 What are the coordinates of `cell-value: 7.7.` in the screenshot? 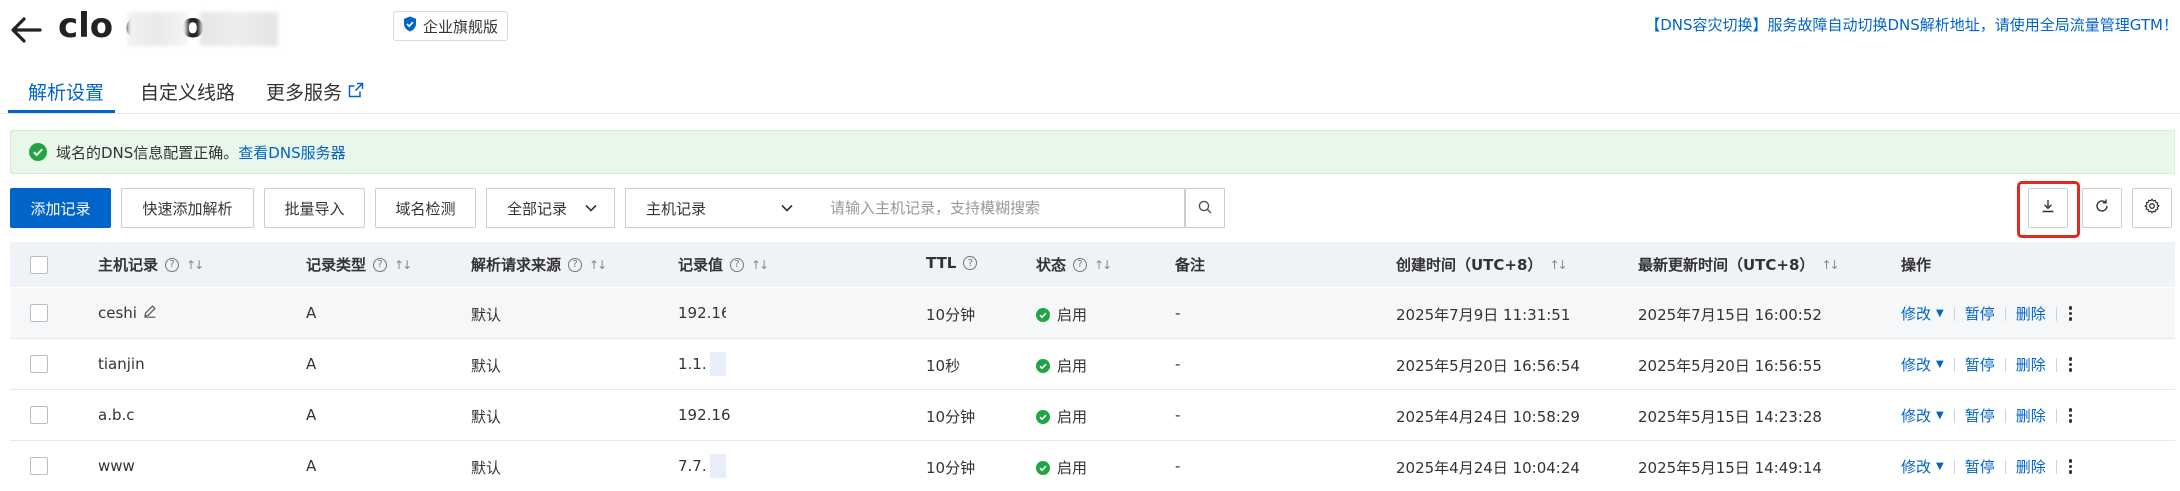 It's located at (692, 466).